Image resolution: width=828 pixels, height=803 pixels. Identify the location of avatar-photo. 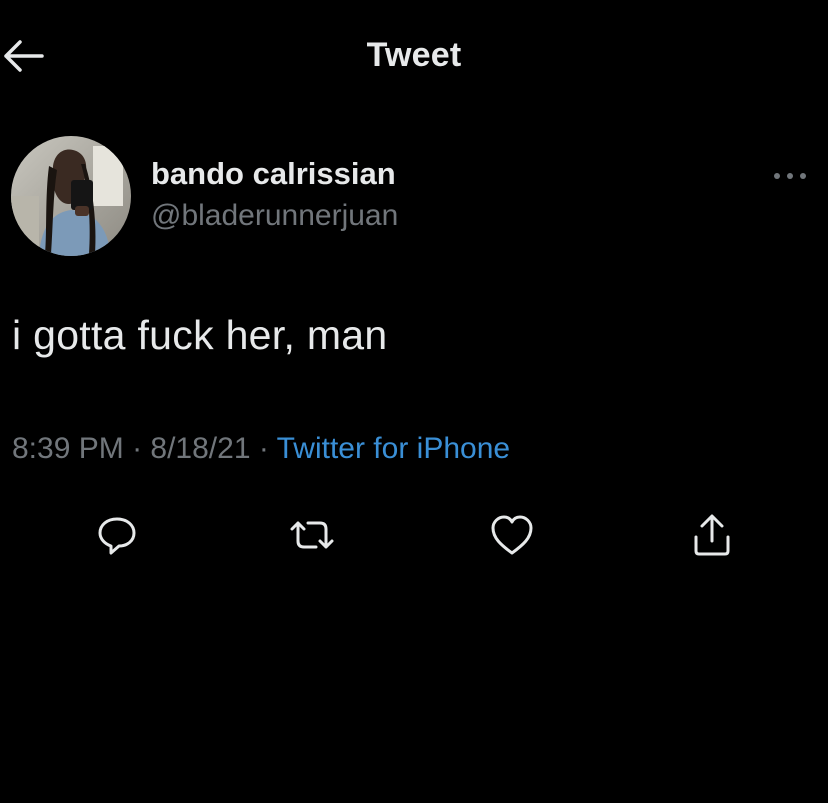
(71, 196).